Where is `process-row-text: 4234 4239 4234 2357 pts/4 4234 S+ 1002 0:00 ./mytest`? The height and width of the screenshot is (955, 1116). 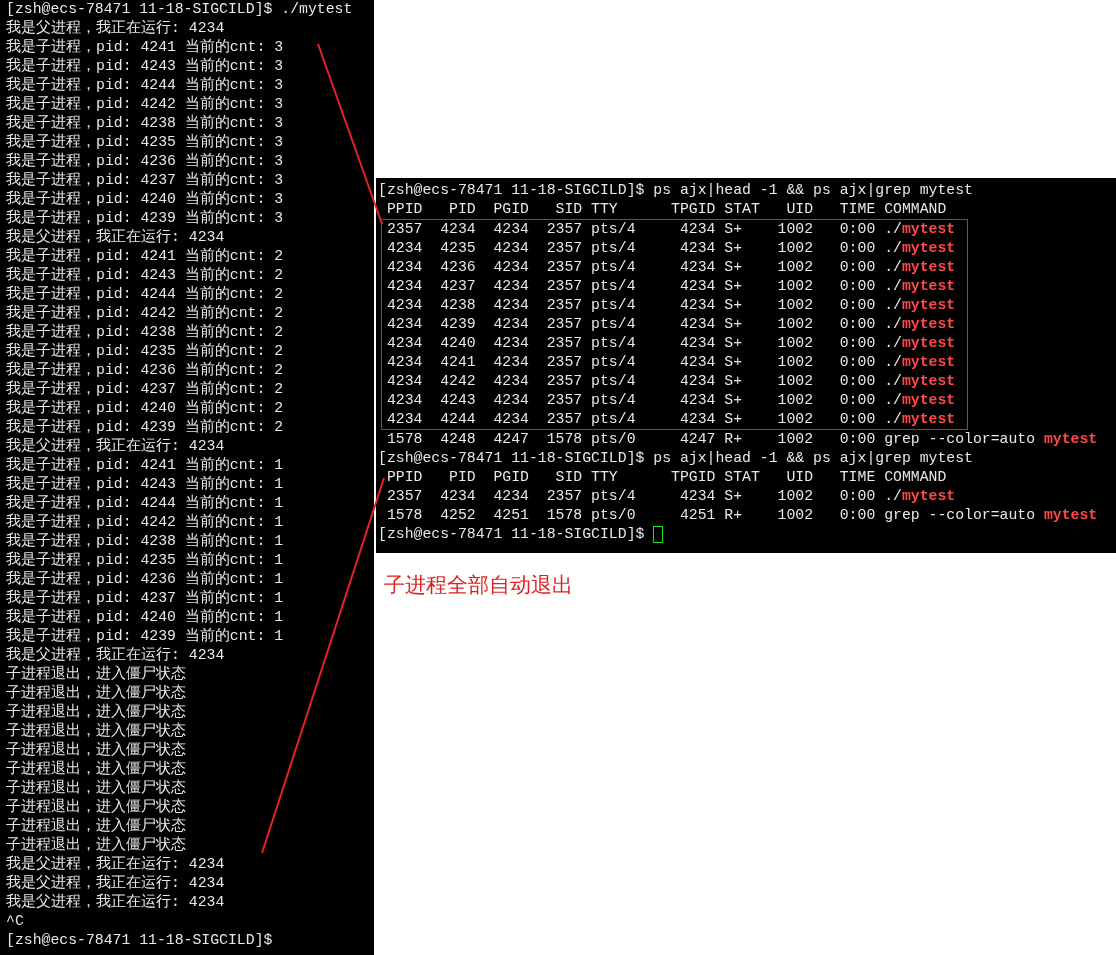 process-row-text: 4234 4239 4234 2357 pts/4 4234 S+ 1002 0:00 ./mytest is located at coordinates (670, 324).